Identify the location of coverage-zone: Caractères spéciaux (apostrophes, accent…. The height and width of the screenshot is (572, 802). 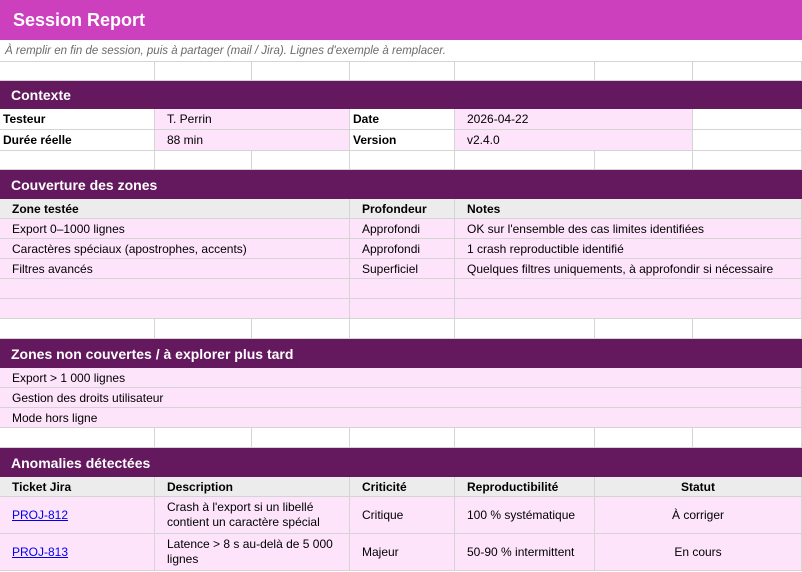
(175, 249).